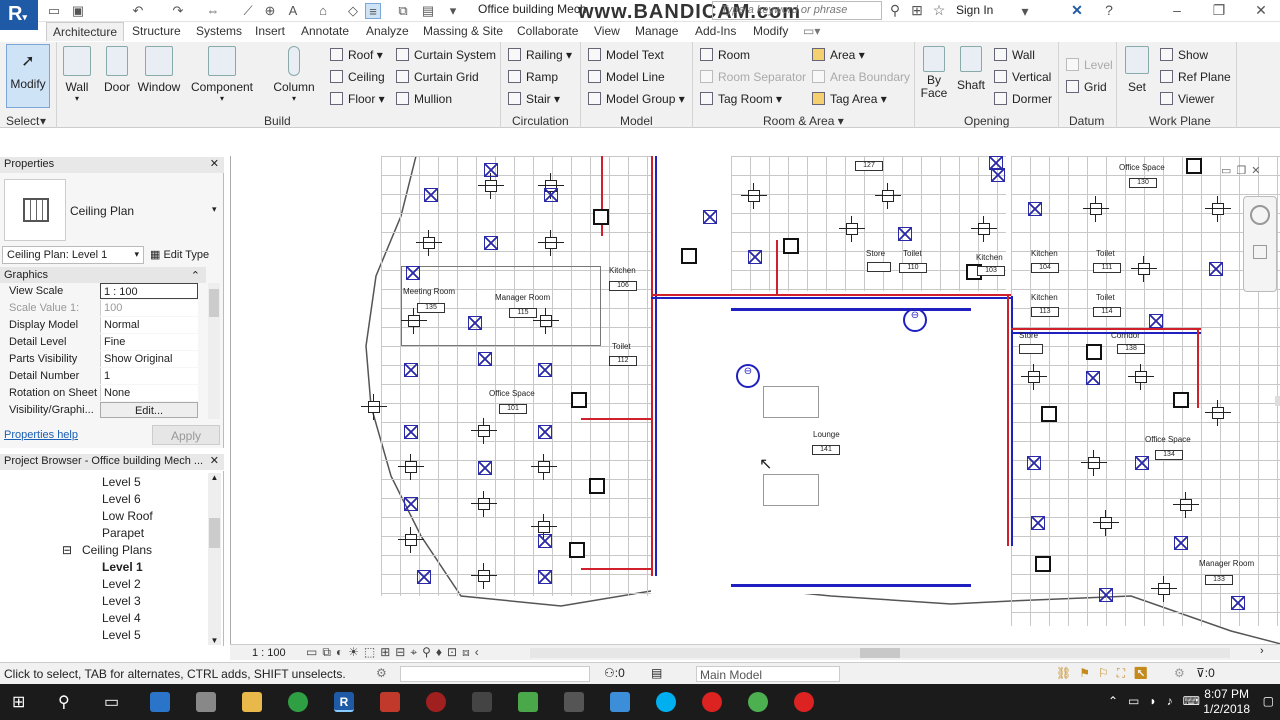 This screenshot has width=1280, height=720. Describe the element at coordinates (395, 652) in the screenshot. I see `view-control-icons: ▭⧉◐☀⬚⊞⊟⌖⚲♦⊡⧈‹` at that location.